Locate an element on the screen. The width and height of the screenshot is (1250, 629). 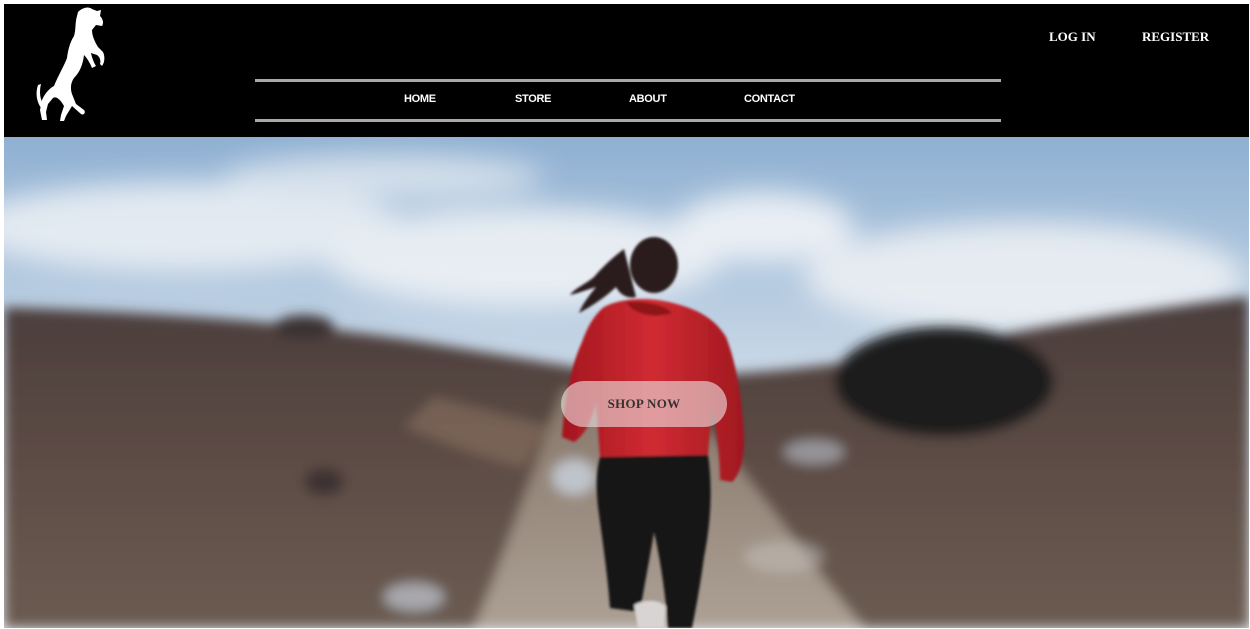
nav-contact-link: CONTACT is located at coordinates (769, 99).